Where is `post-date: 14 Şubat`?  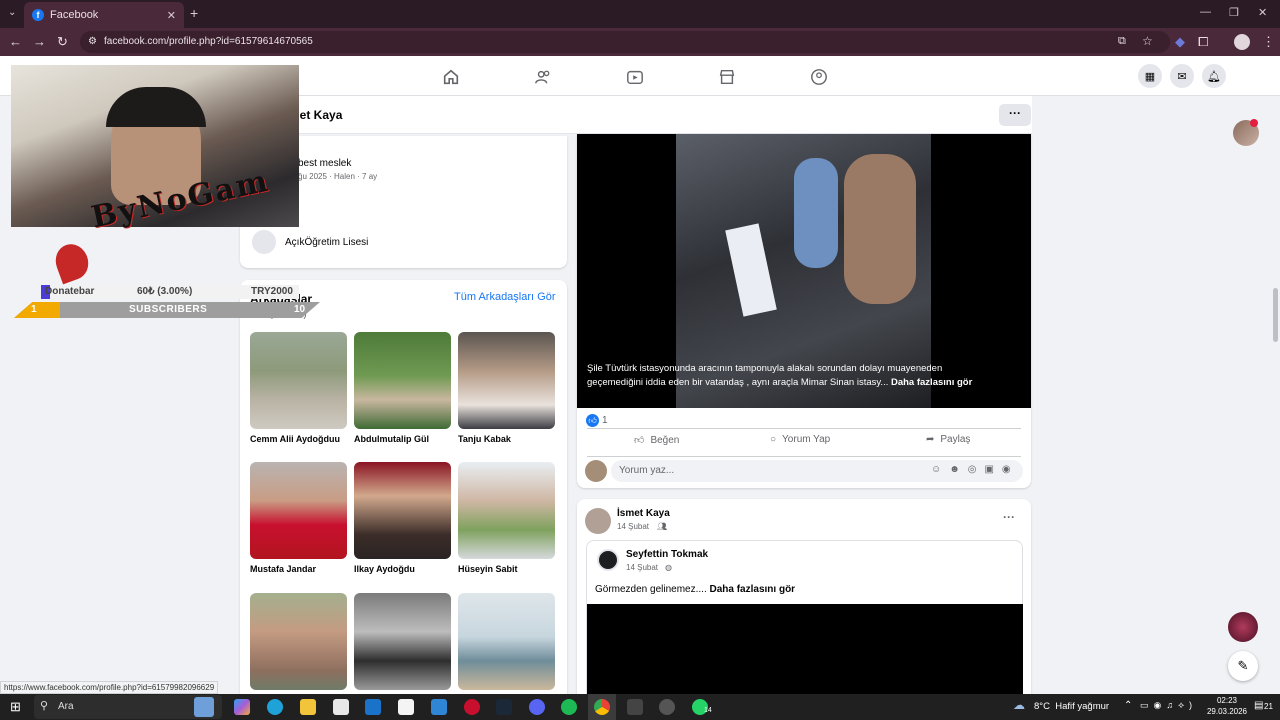 post-date: 14 Şubat is located at coordinates (633, 526).